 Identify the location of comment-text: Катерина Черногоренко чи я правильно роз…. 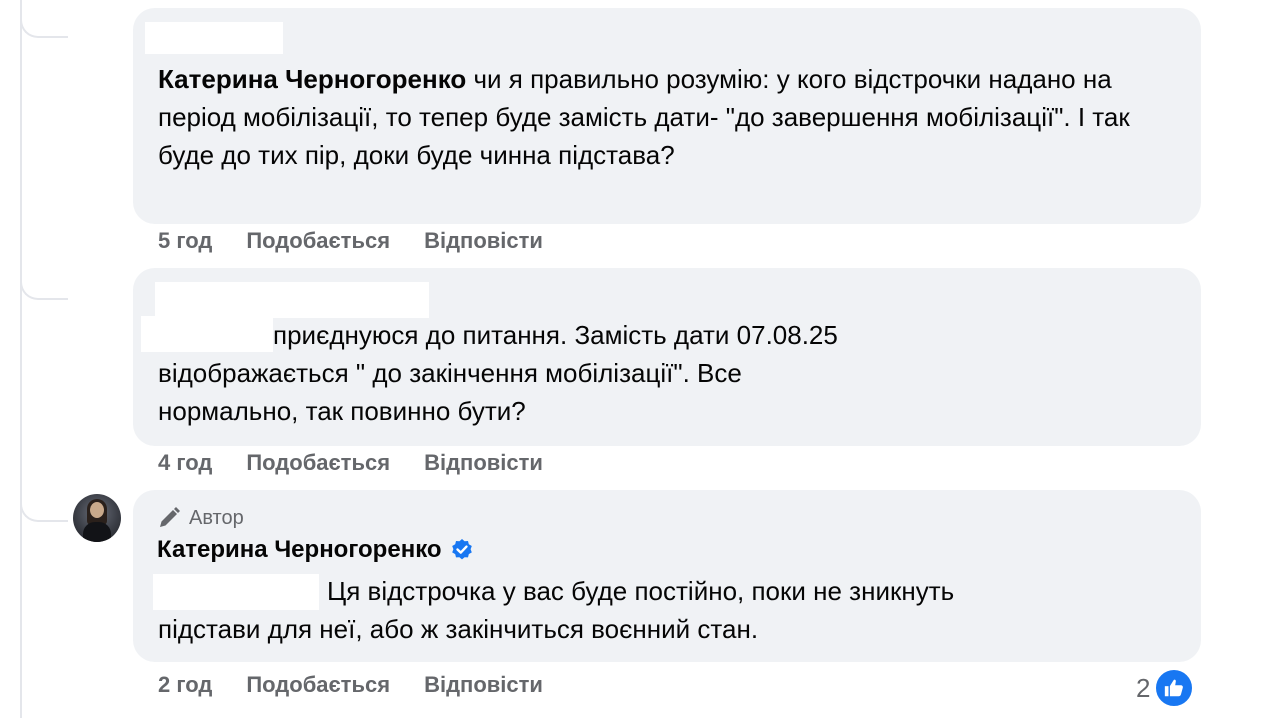
(659, 117).